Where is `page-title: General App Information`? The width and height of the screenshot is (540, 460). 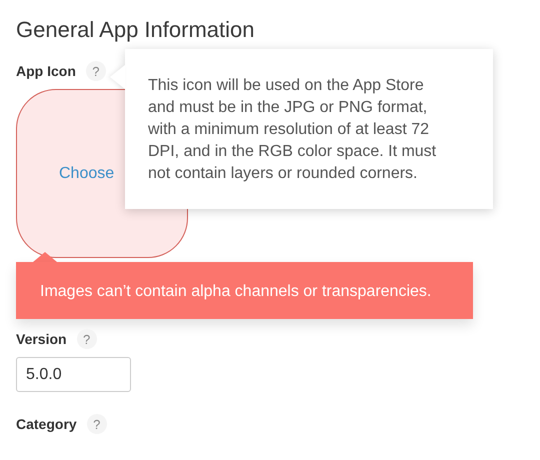 page-title: General App Information is located at coordinates (136, 30).